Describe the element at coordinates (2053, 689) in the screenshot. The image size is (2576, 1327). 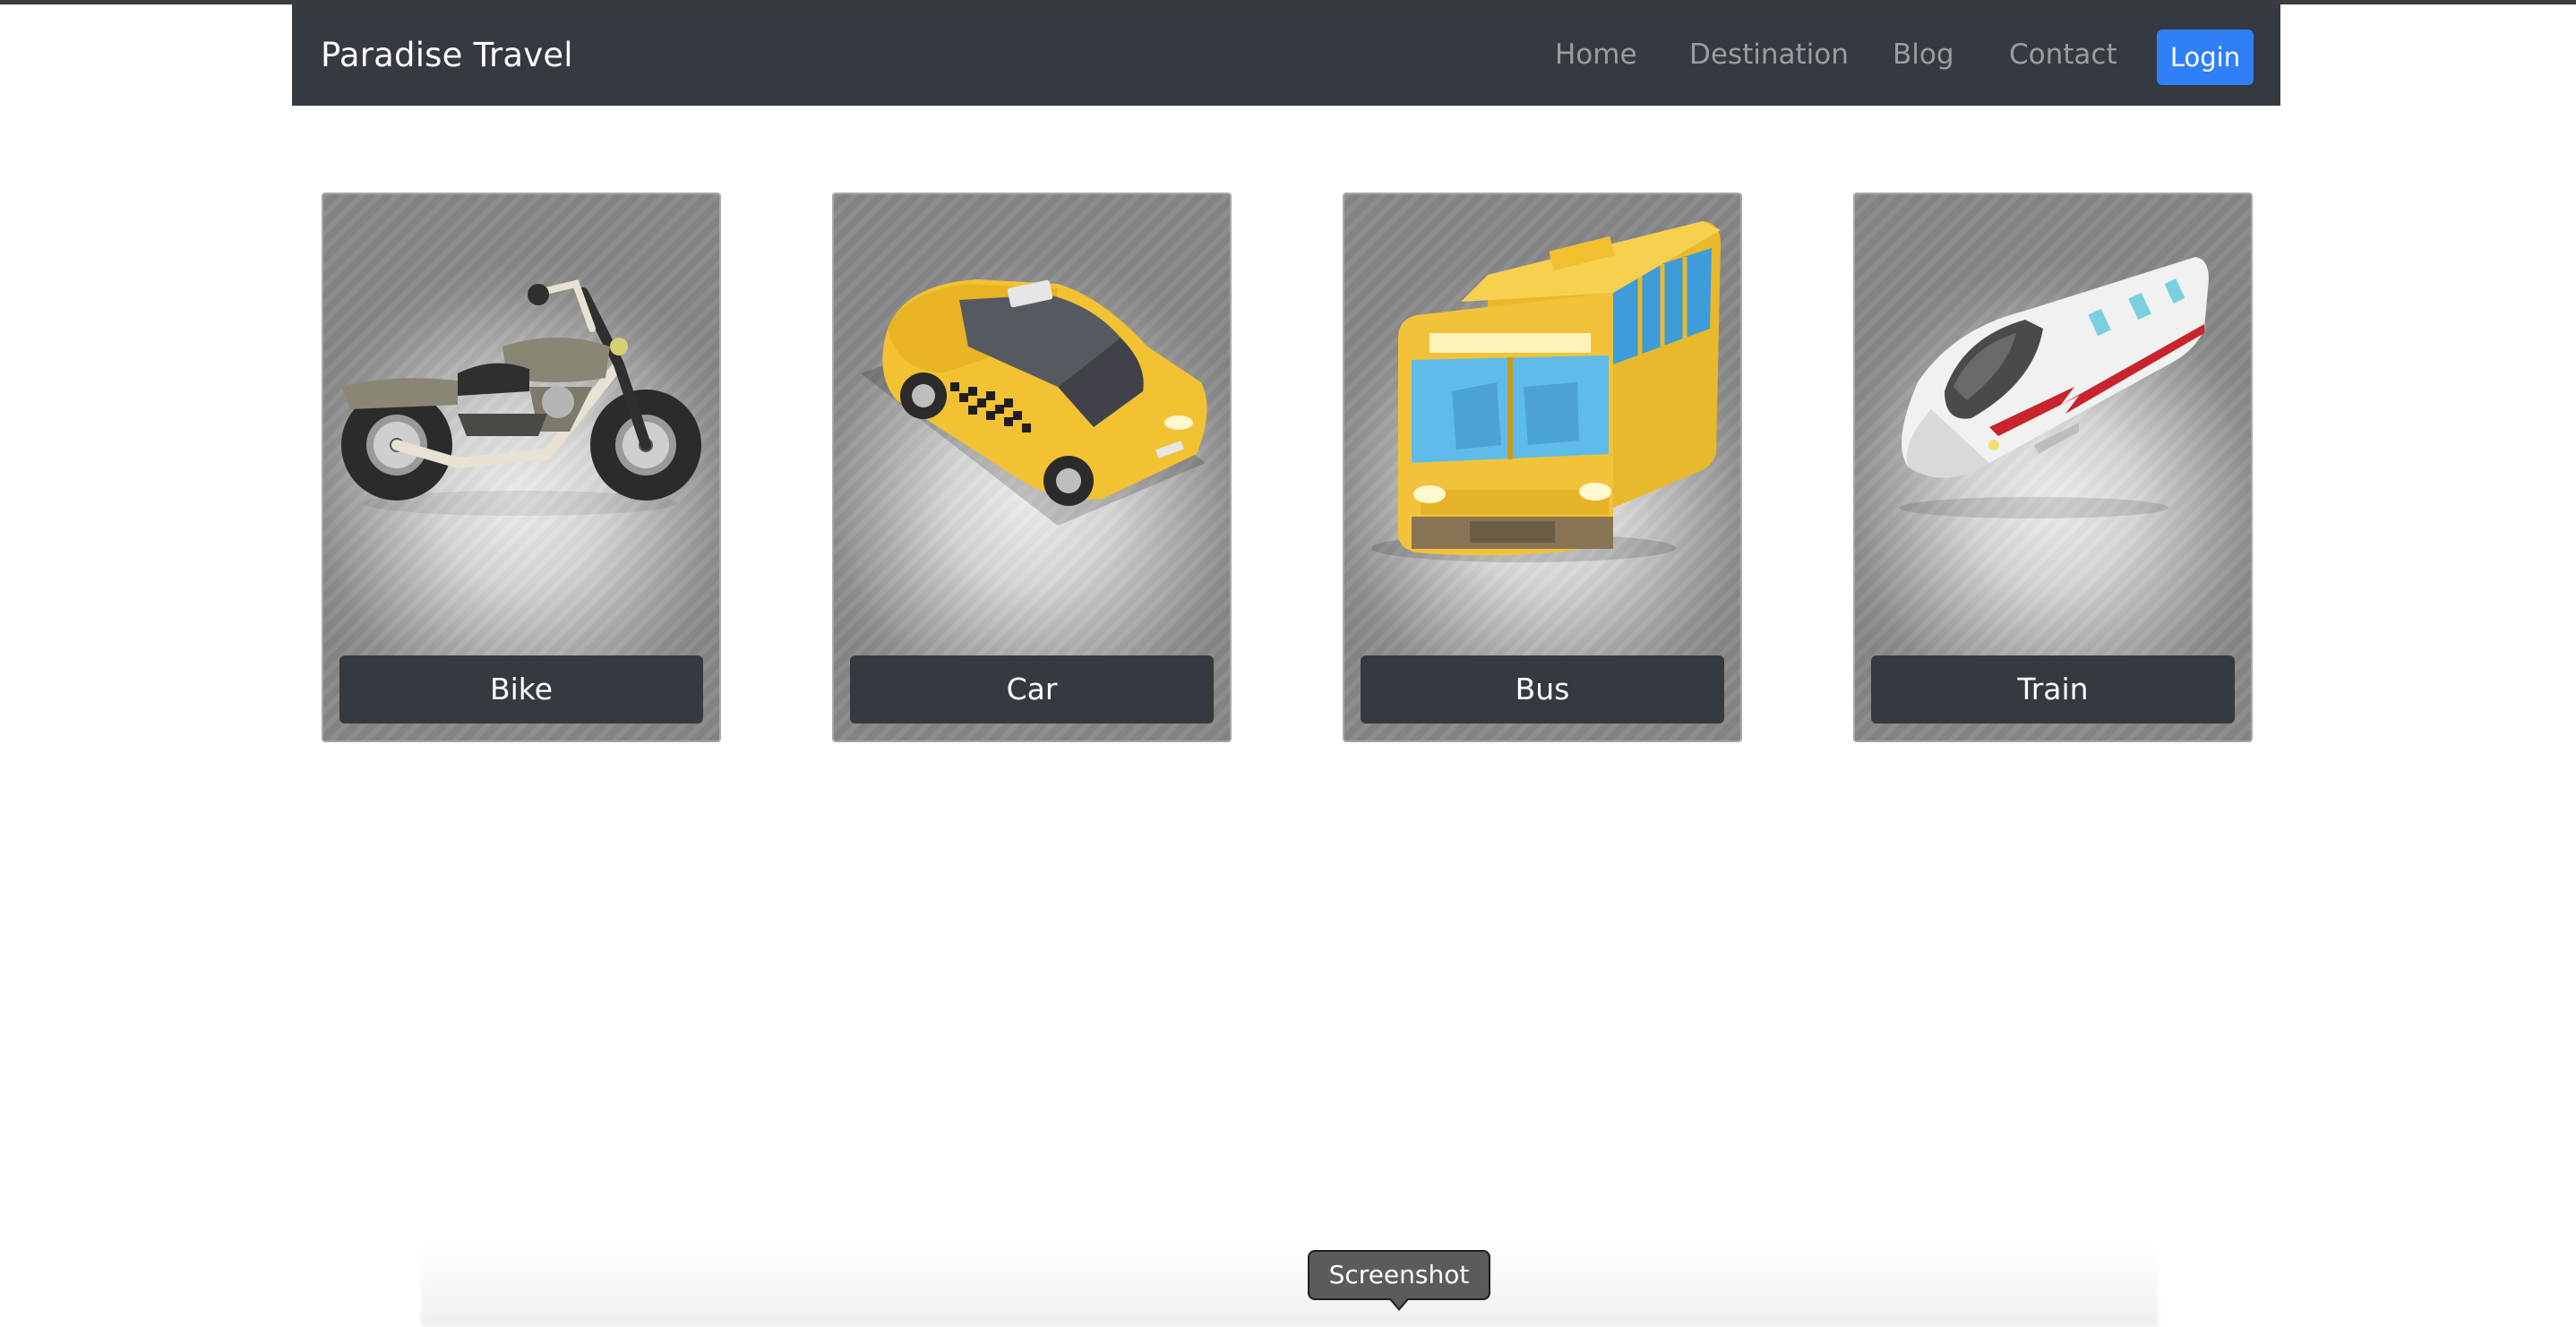
I see `train-button: Train` at that location.